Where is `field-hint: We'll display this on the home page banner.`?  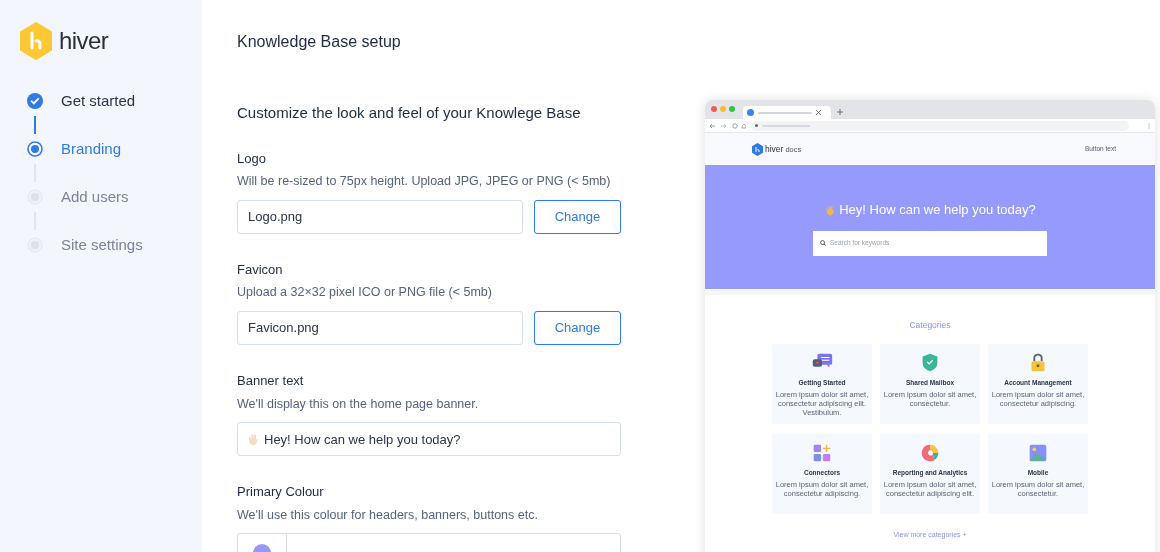
field-hint: We'll display this on the home page banner. is located at coordinates (358, 404).